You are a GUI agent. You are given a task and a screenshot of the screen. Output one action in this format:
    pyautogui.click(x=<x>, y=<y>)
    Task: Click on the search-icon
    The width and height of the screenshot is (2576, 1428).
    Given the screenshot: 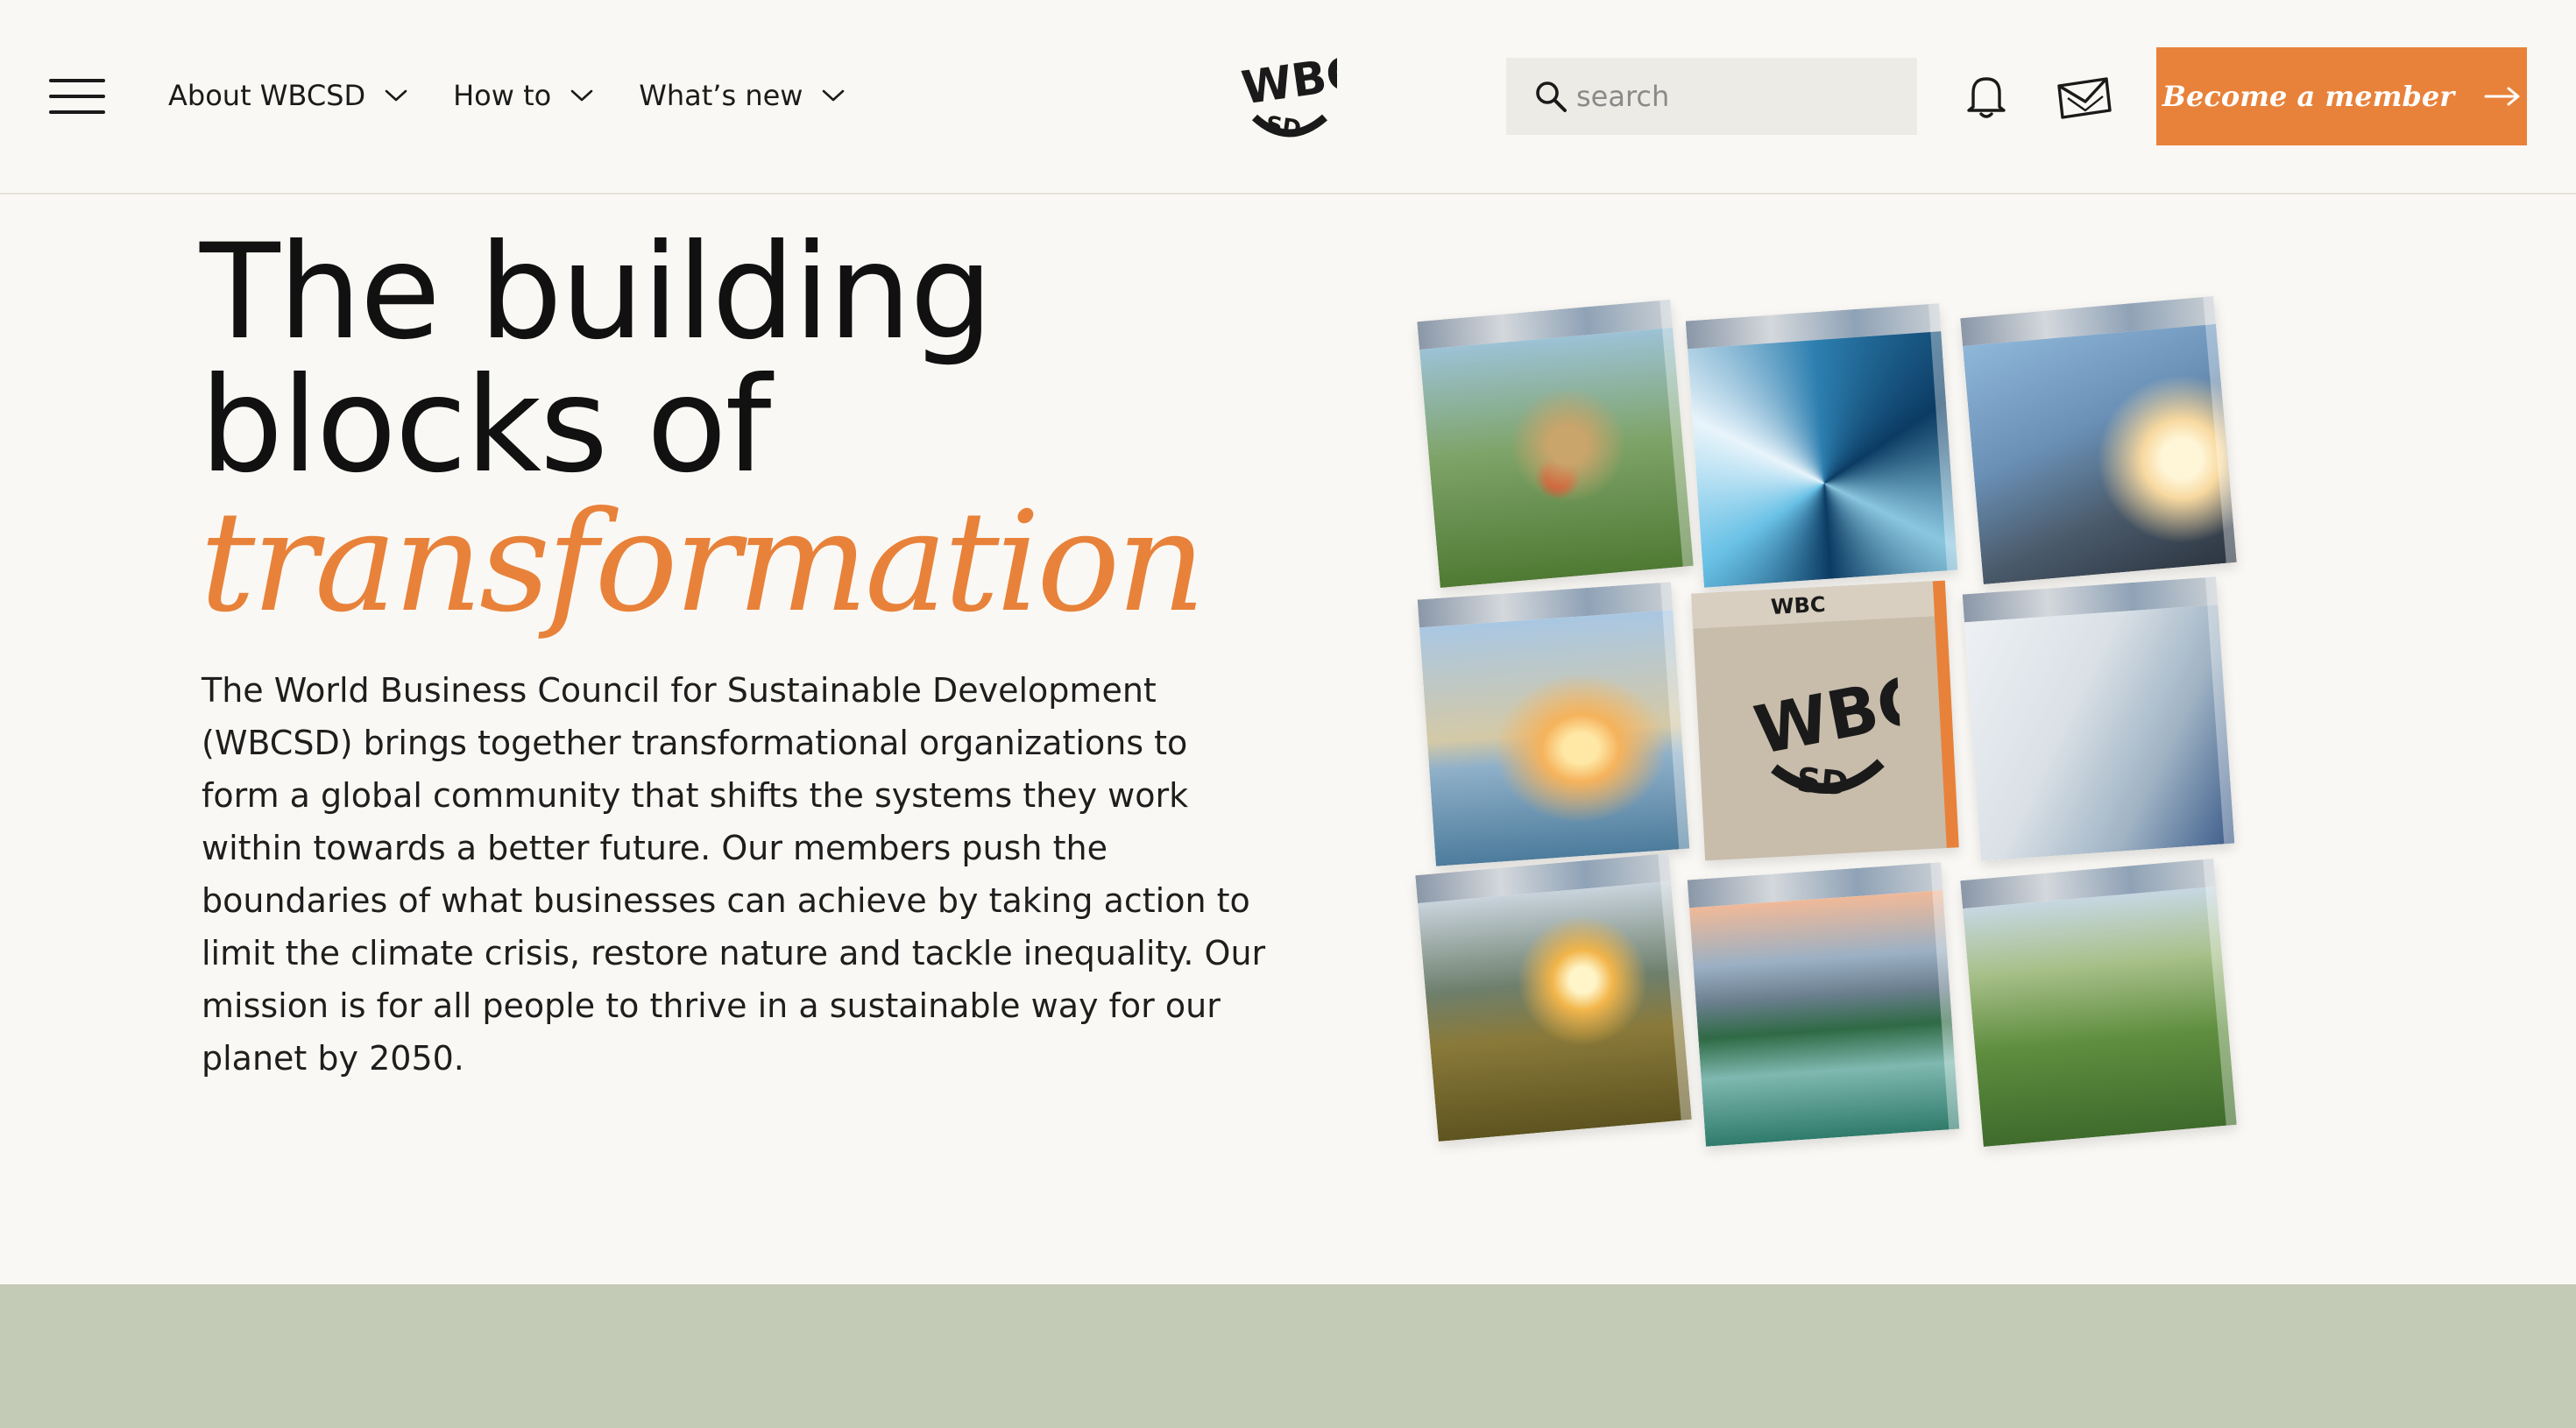 What is the action you would take?
    pyautogui.click(x=1551, y=96)
    